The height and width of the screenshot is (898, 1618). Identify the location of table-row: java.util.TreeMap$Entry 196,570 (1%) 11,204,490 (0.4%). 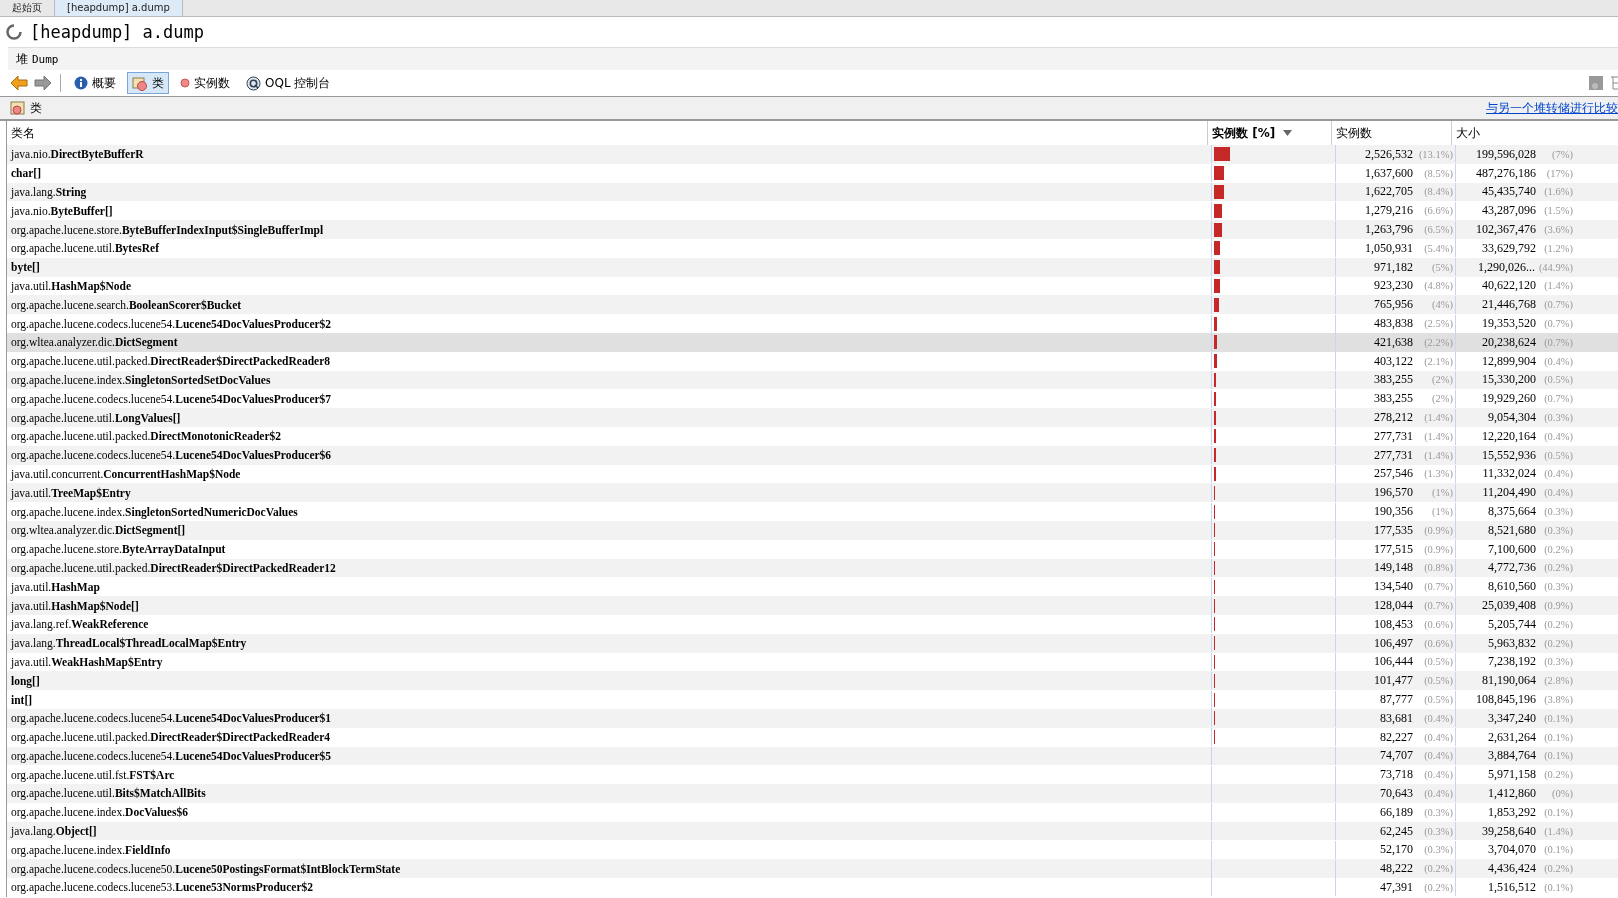
(812, 493).